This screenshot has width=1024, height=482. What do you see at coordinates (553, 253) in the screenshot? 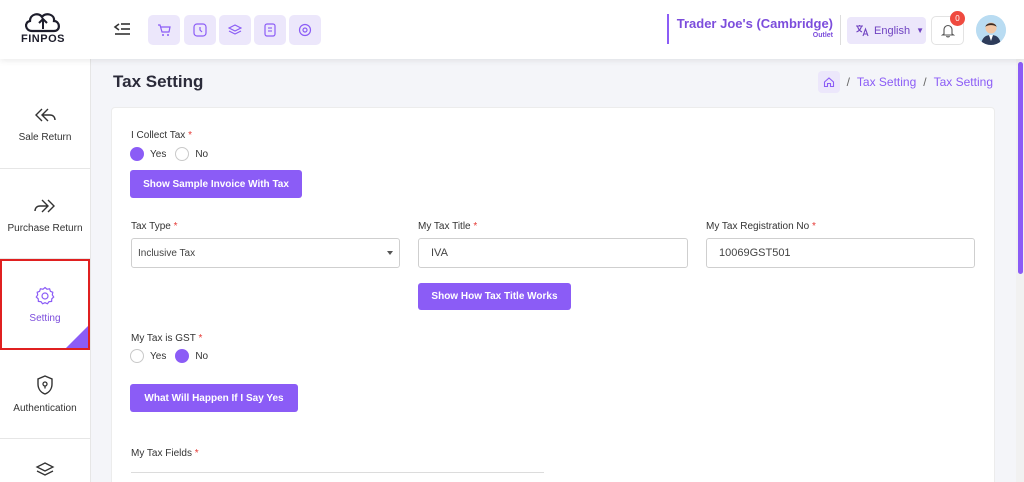
I see `tax-title-input: IVA` at bounding box center [553, 253].